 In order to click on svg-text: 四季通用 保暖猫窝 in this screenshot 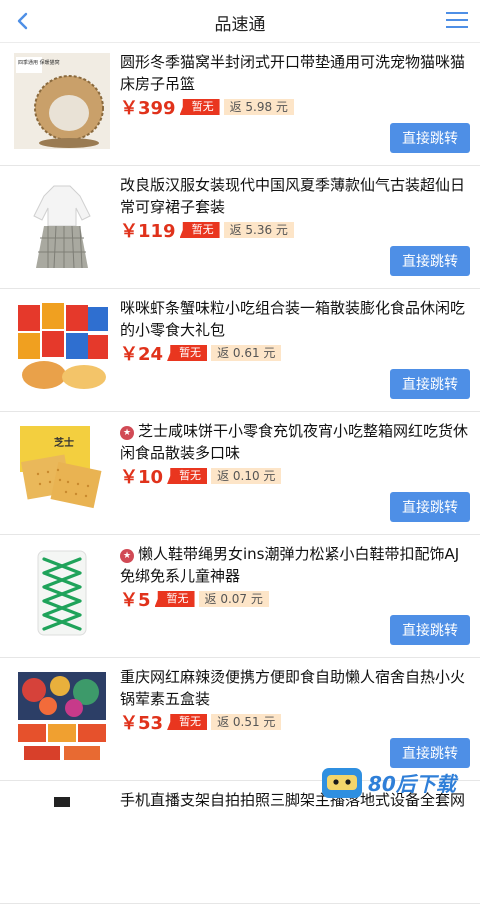, I will do `click(39, 62)`.